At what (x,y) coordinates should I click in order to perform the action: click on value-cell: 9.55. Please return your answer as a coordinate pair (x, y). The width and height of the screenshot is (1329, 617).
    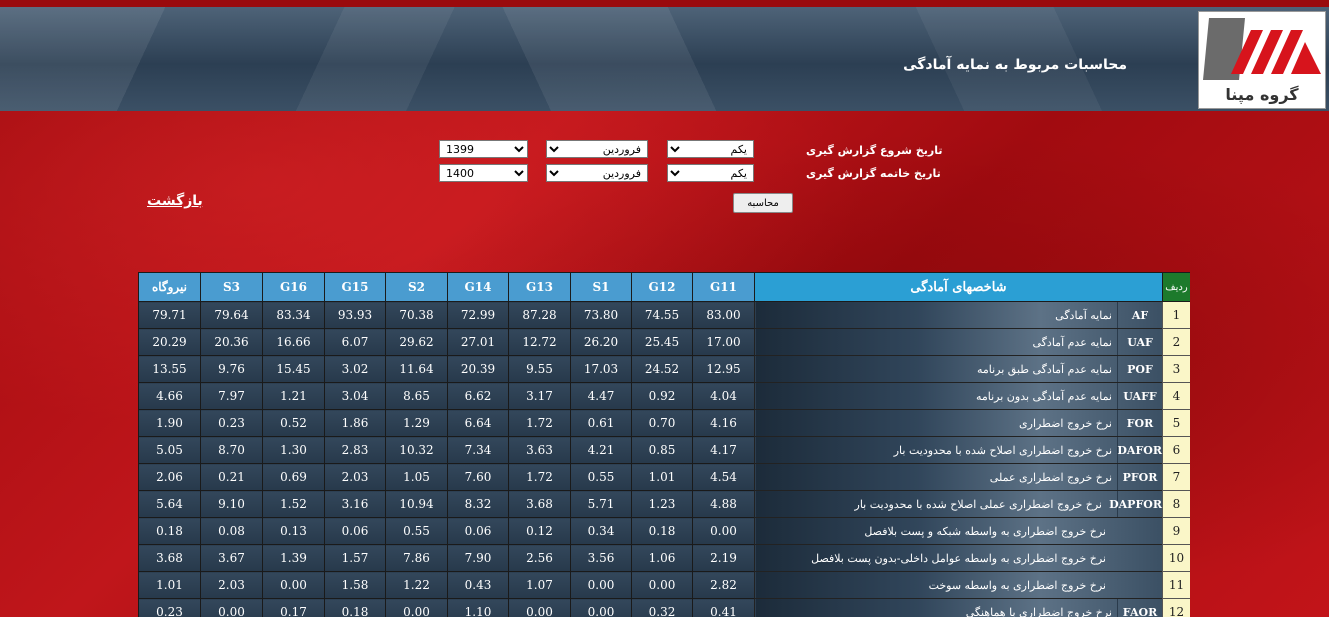
    Looking at the image, I should click on (539, 369).